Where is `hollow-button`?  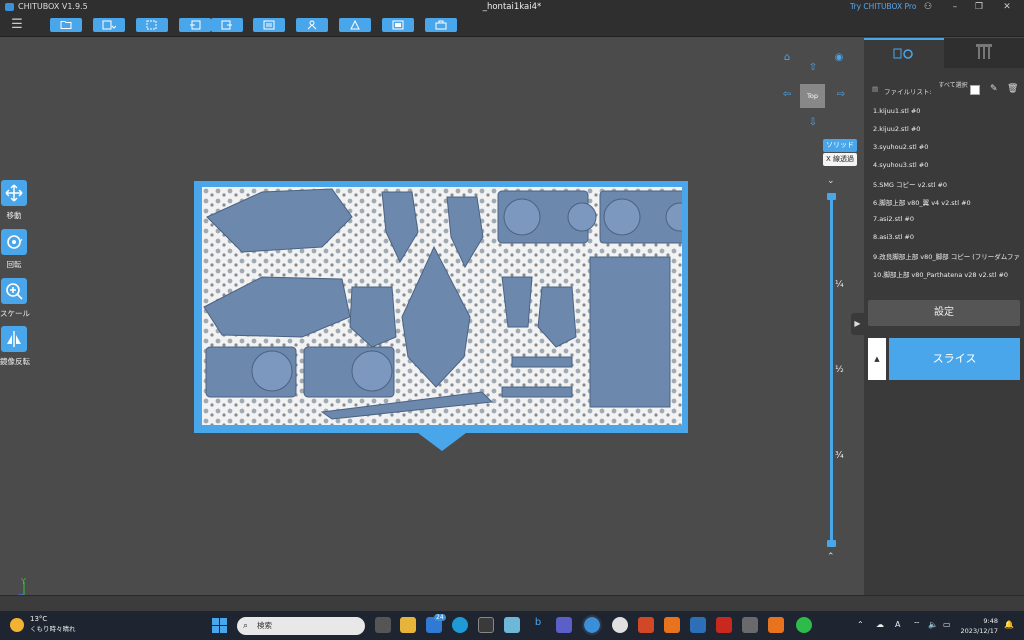
hollow-button is located at coordinates (355, 25).